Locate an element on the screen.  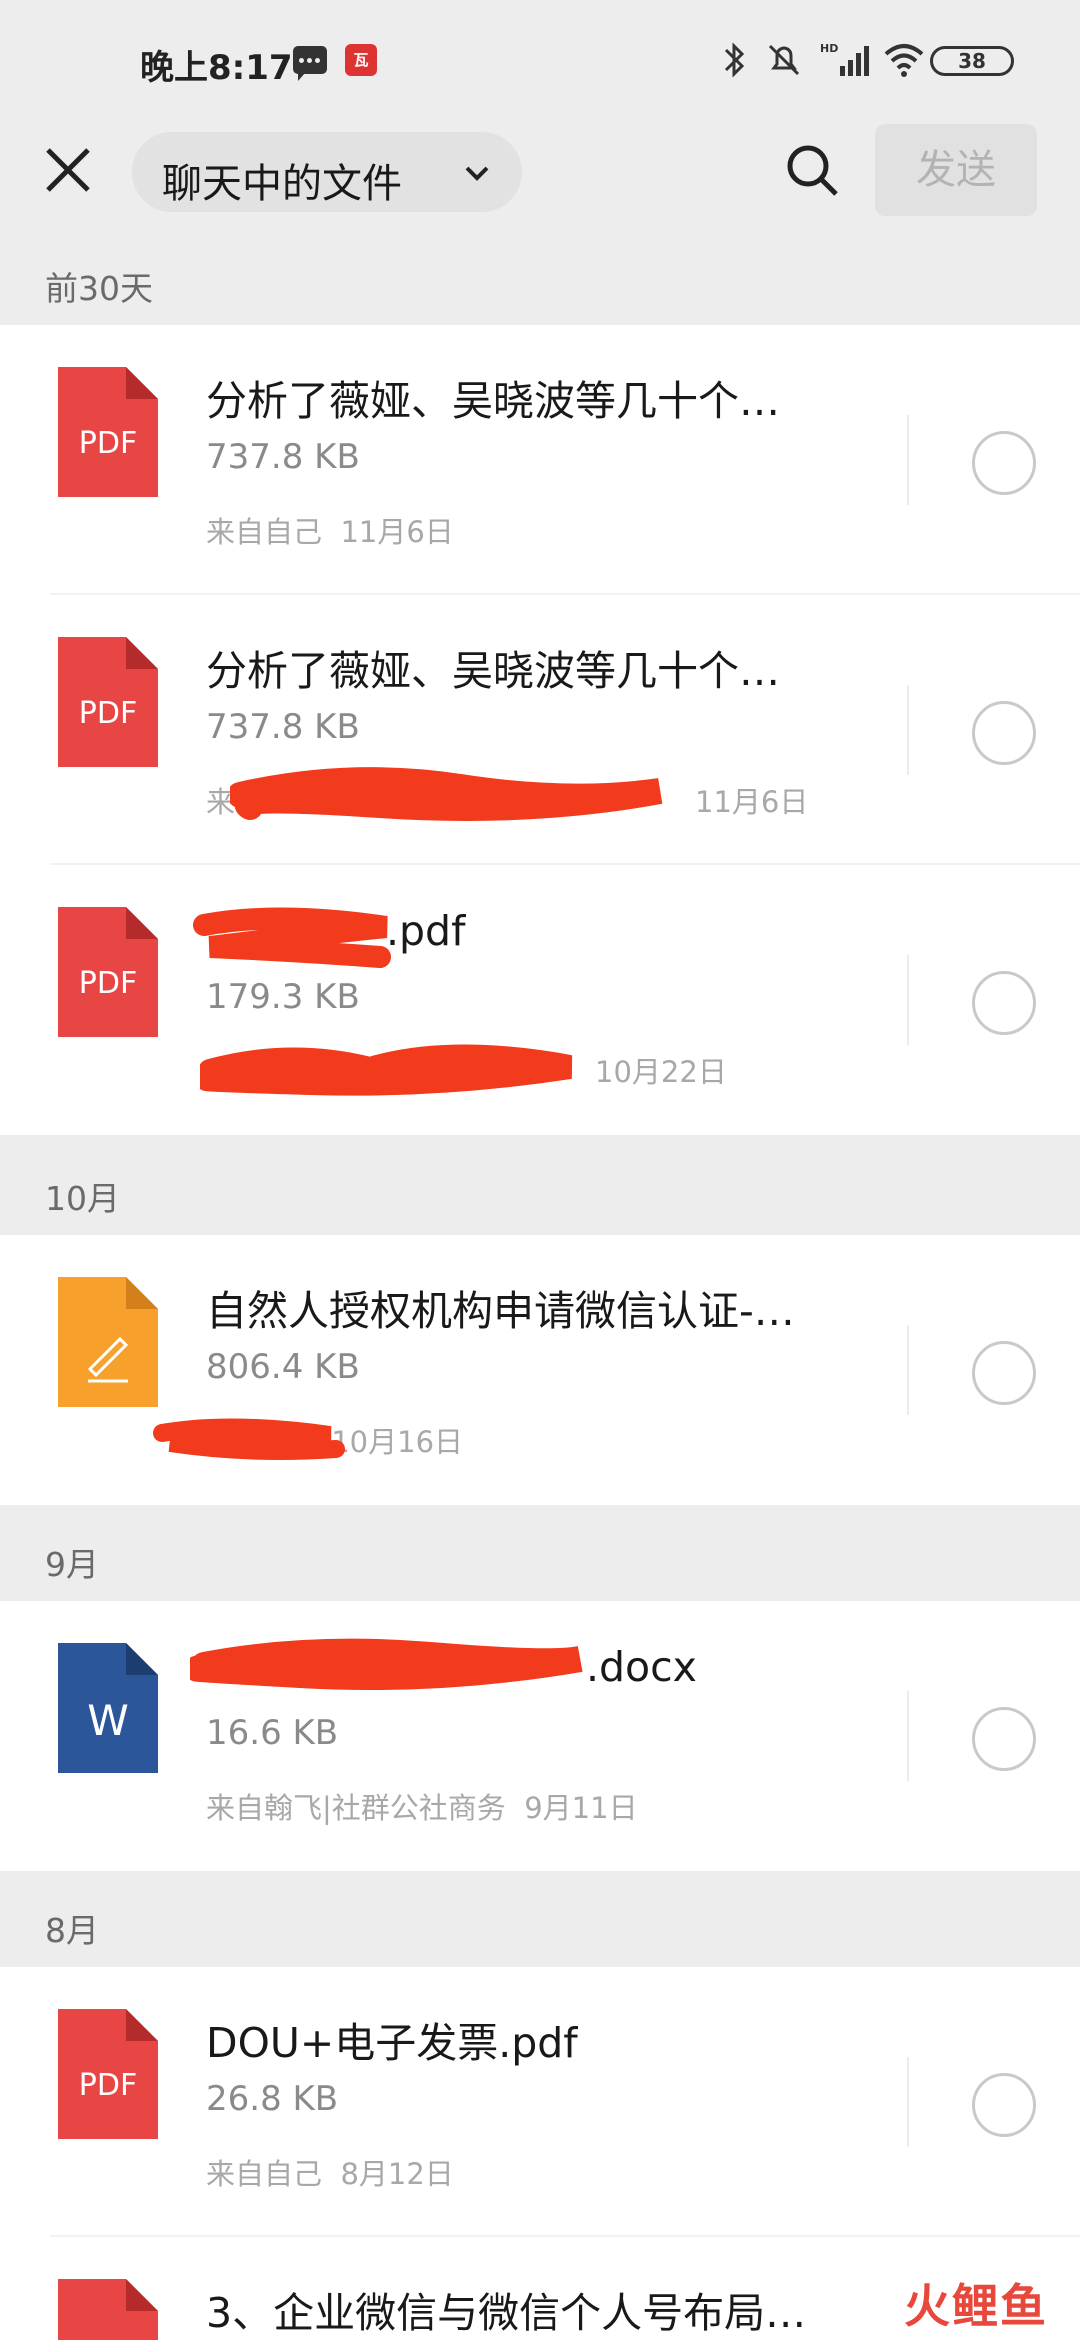
battery-icon: 38 is located at coordinates (972, 61).